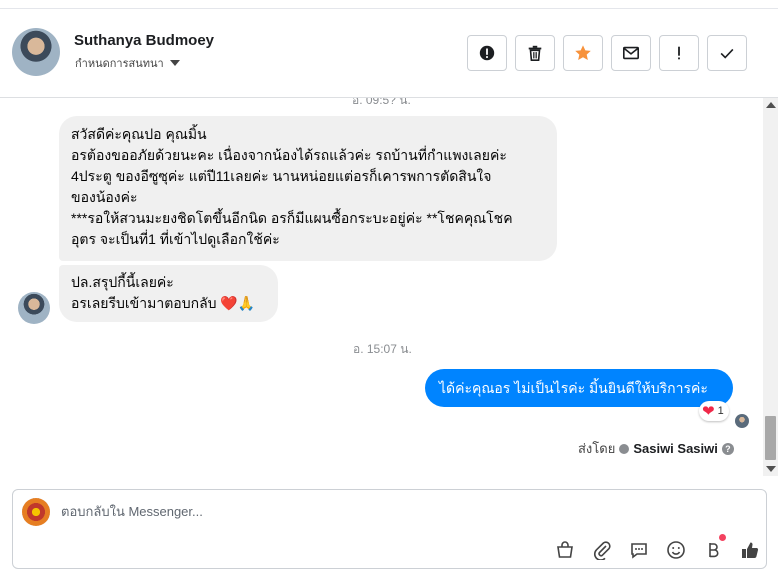  I want to click on message-line: สวัสดีค่ะคุณปอ คุณมิ้น, so click(139, 134).